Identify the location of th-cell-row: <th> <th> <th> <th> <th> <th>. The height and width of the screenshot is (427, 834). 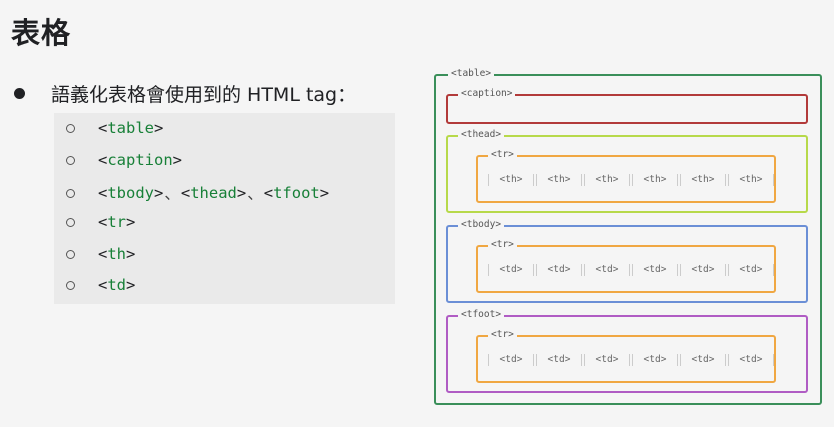
(632, 180).